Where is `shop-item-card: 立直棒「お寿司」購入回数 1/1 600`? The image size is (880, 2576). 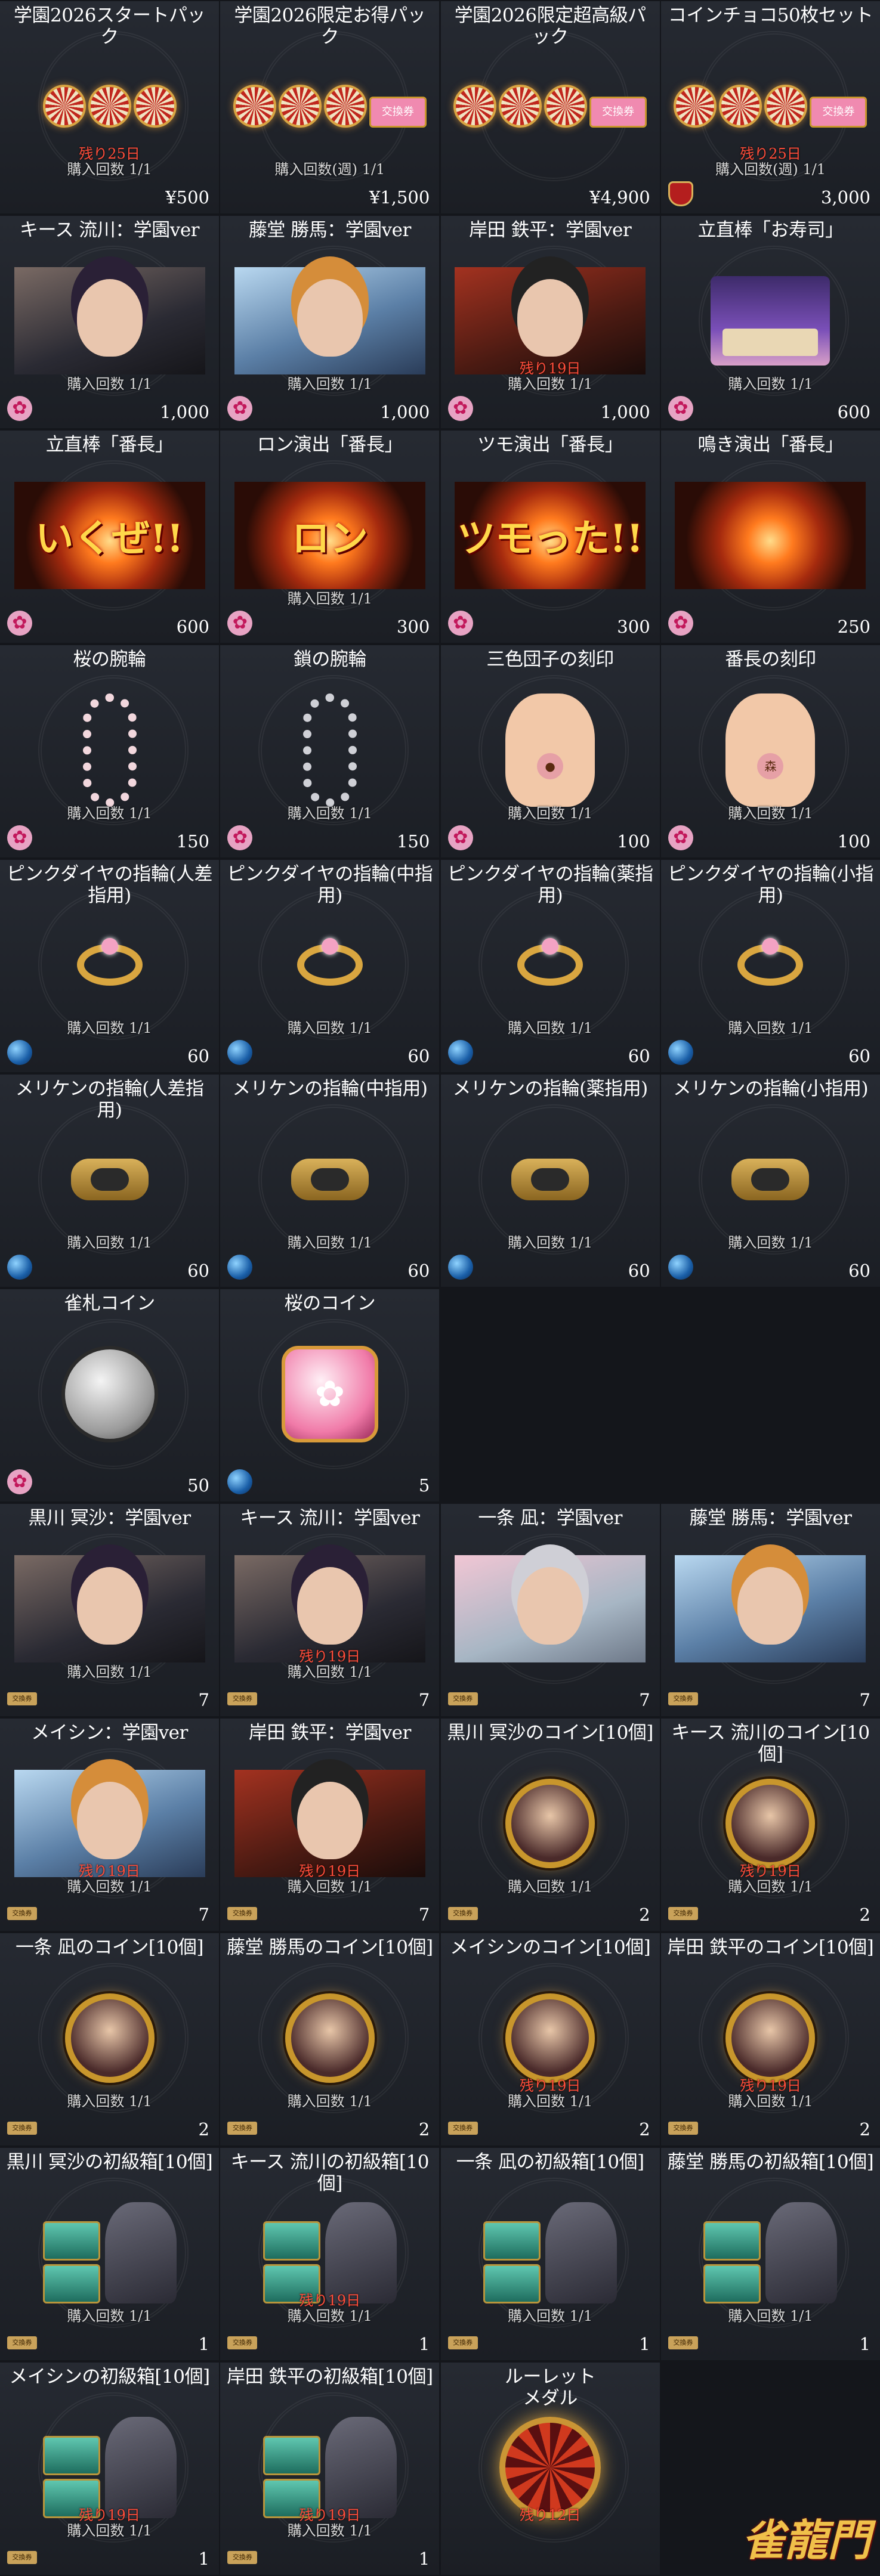 shop-item-card: 立直棒「お寿司」購入回数 1/1 600 is located at coordinates (770, 322).